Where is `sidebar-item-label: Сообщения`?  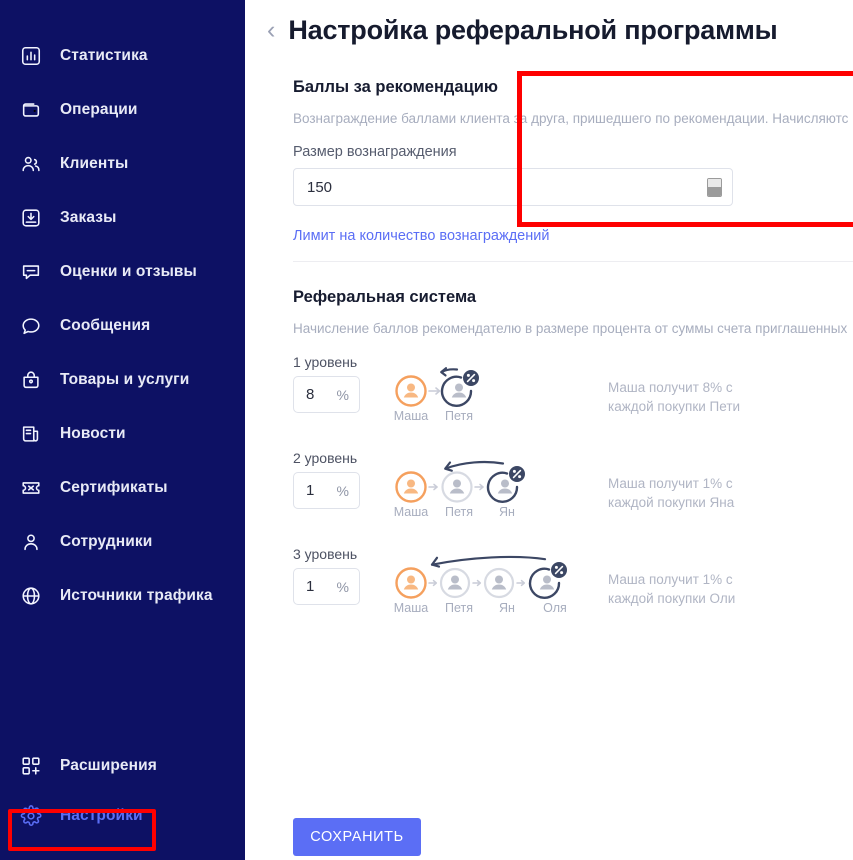
sidebar-item-label: Сообщения is located at coordinates (105, 325).